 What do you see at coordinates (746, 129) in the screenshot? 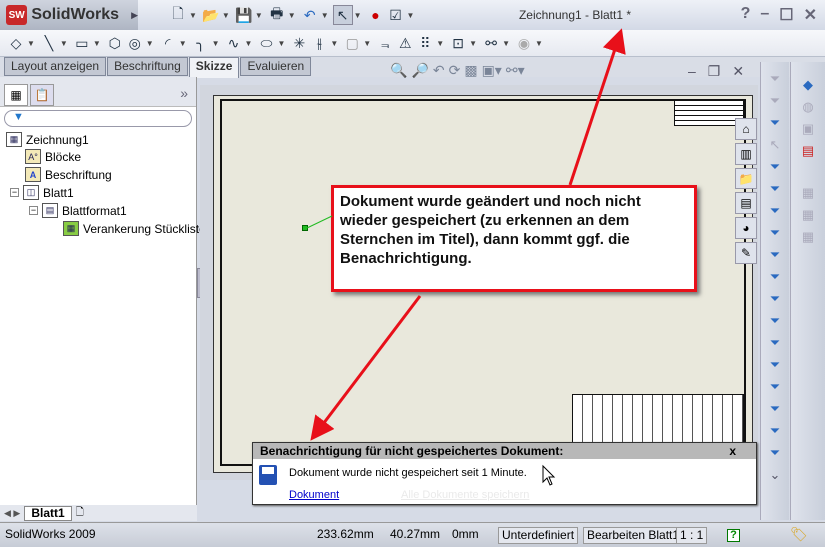
I see `home-icon: ⌂` at bounding box center [746, 129].